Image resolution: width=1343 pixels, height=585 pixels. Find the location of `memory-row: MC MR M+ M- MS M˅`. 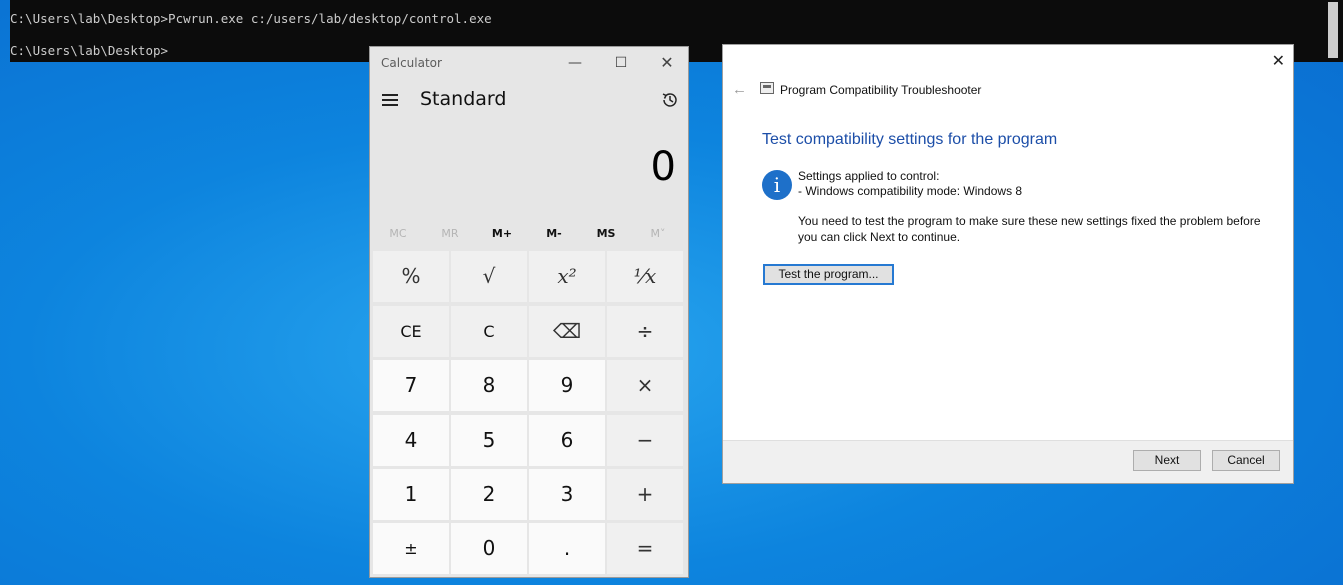

memory-row: MC MR M+ M- MS M˅ is located at coordinates (529, 237).